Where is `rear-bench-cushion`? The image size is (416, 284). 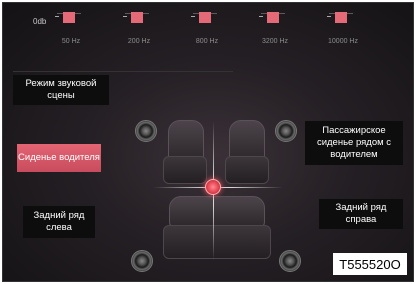 rear-bench-cushion is located at coordinates (217, 242).